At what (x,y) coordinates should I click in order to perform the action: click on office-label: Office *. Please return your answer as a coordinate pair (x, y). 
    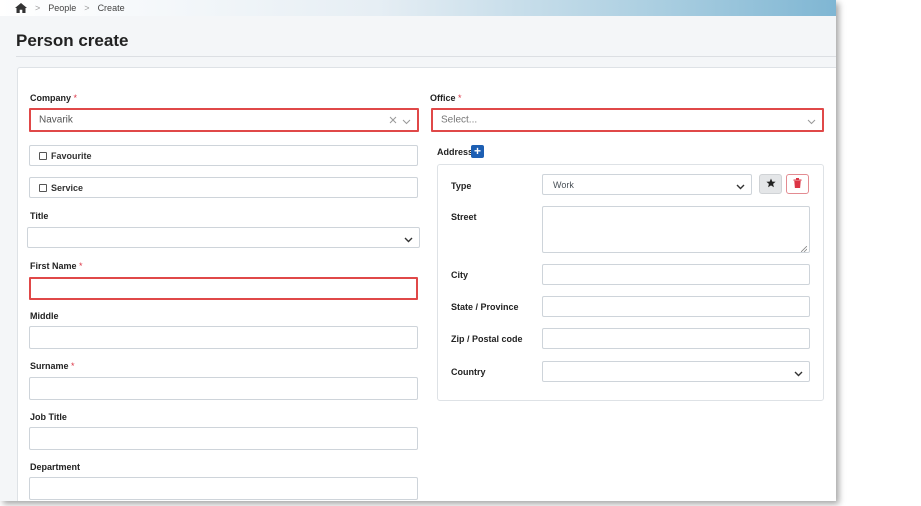
    Looking at the image, I should click on (446, 98).